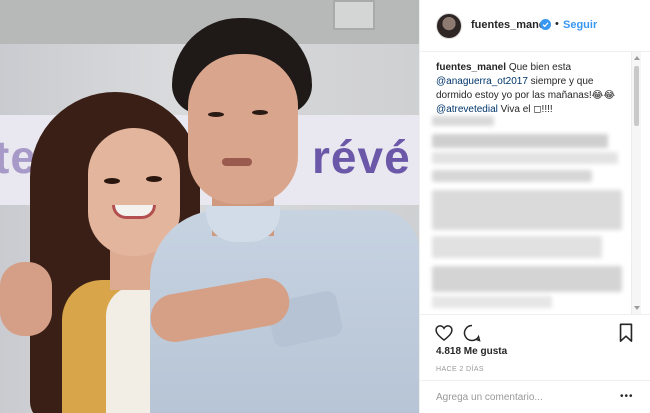  Describe the element at coordinates (354, 15) in the screenshot. I see `photo-ceiling-vent` at that location.